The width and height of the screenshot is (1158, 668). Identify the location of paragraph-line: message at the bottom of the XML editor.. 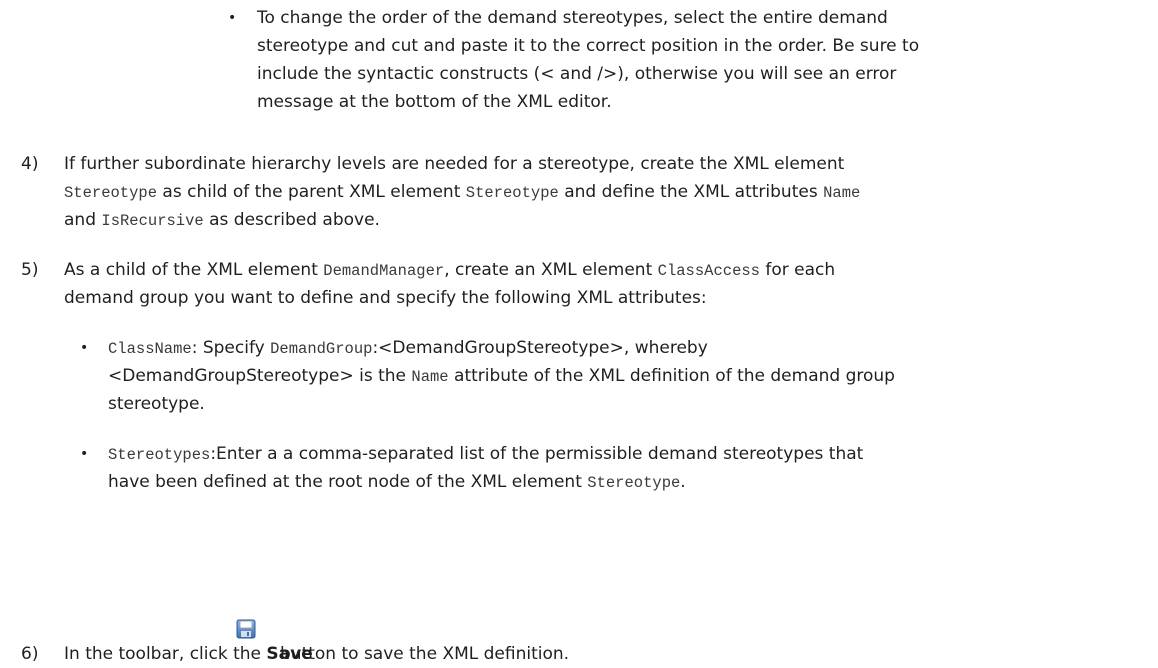
(434, 102).